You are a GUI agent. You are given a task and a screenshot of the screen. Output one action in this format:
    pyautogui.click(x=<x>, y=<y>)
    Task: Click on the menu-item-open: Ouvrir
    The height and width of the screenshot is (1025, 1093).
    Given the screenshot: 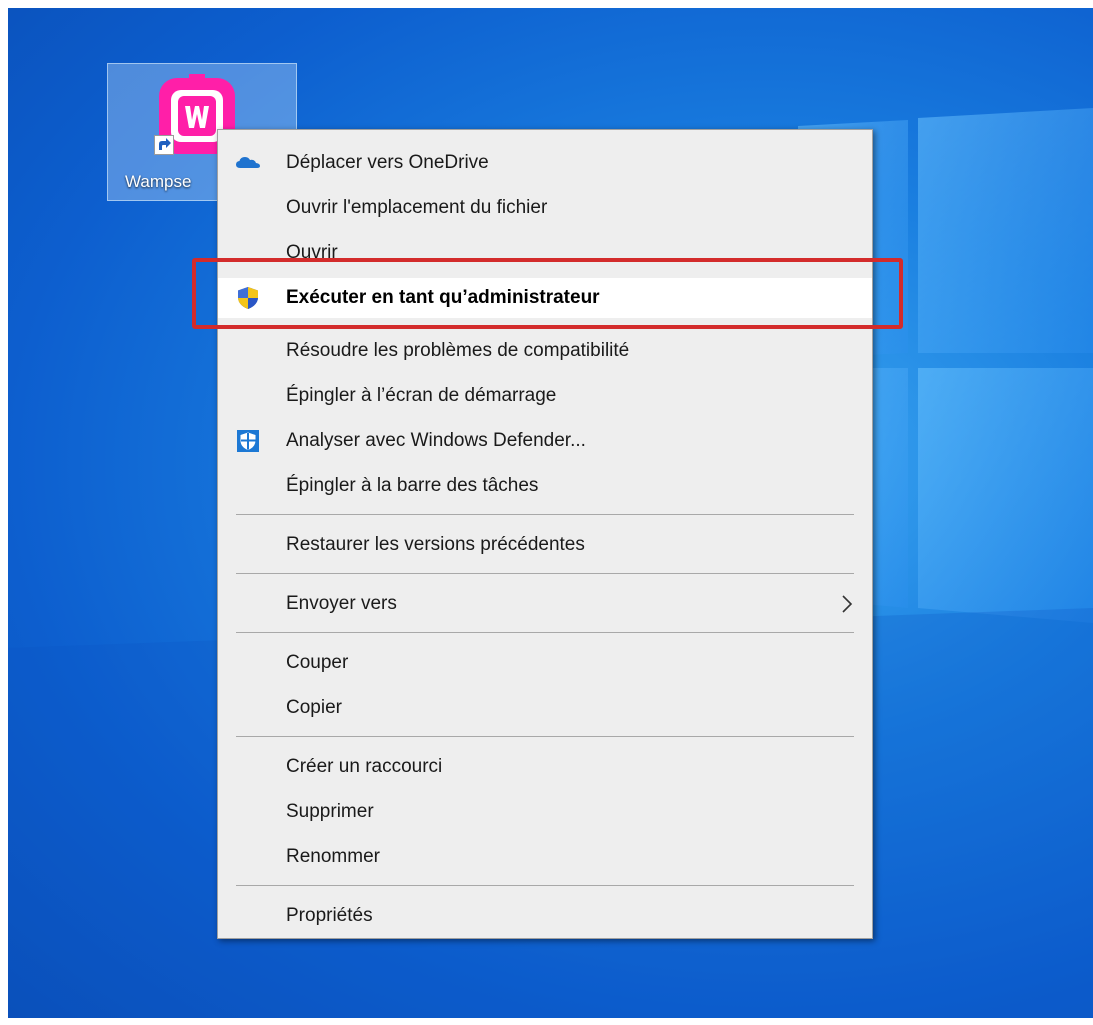 What is the action you would take?
    pyautogui.click(x=545, y=253)
    